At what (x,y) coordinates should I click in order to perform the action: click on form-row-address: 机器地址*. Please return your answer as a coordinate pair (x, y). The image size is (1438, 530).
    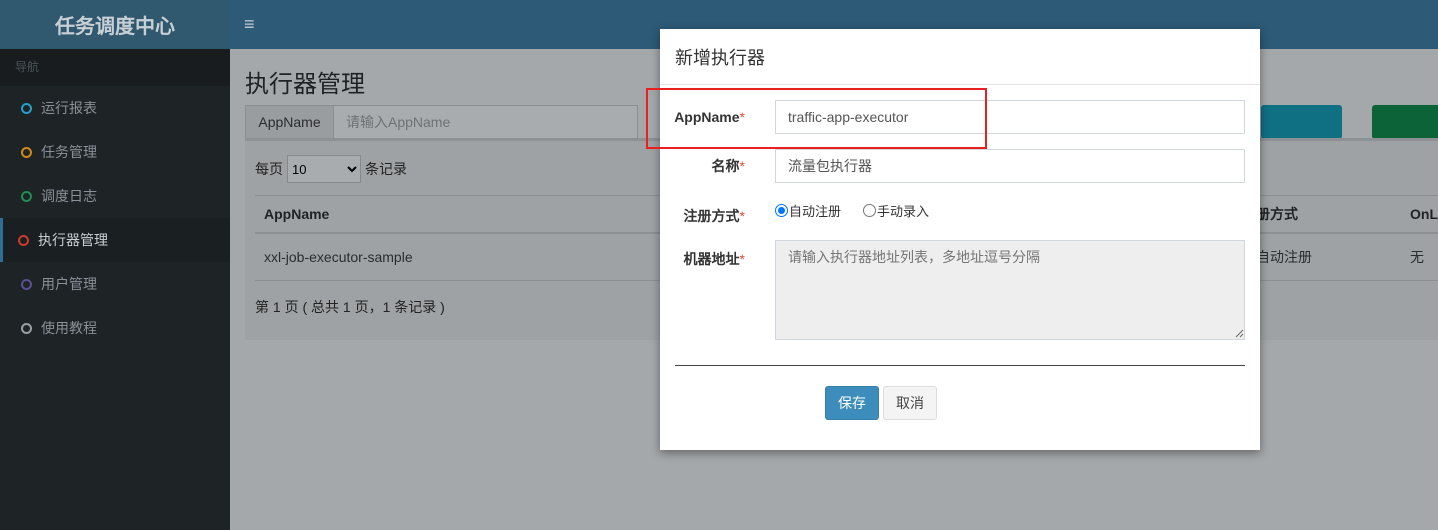
    Looking at the image, I should click on (960, 290).